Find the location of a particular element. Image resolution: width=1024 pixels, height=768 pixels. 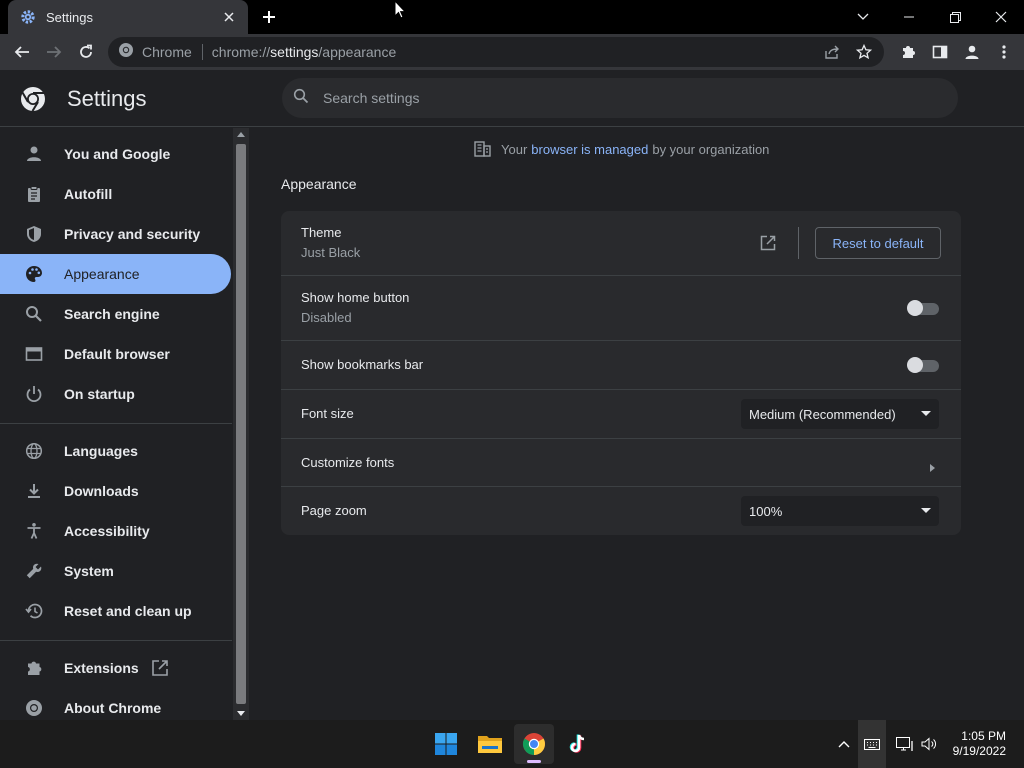

sidebar-item-downloads: Downloads is located at coordinates (115, 491).